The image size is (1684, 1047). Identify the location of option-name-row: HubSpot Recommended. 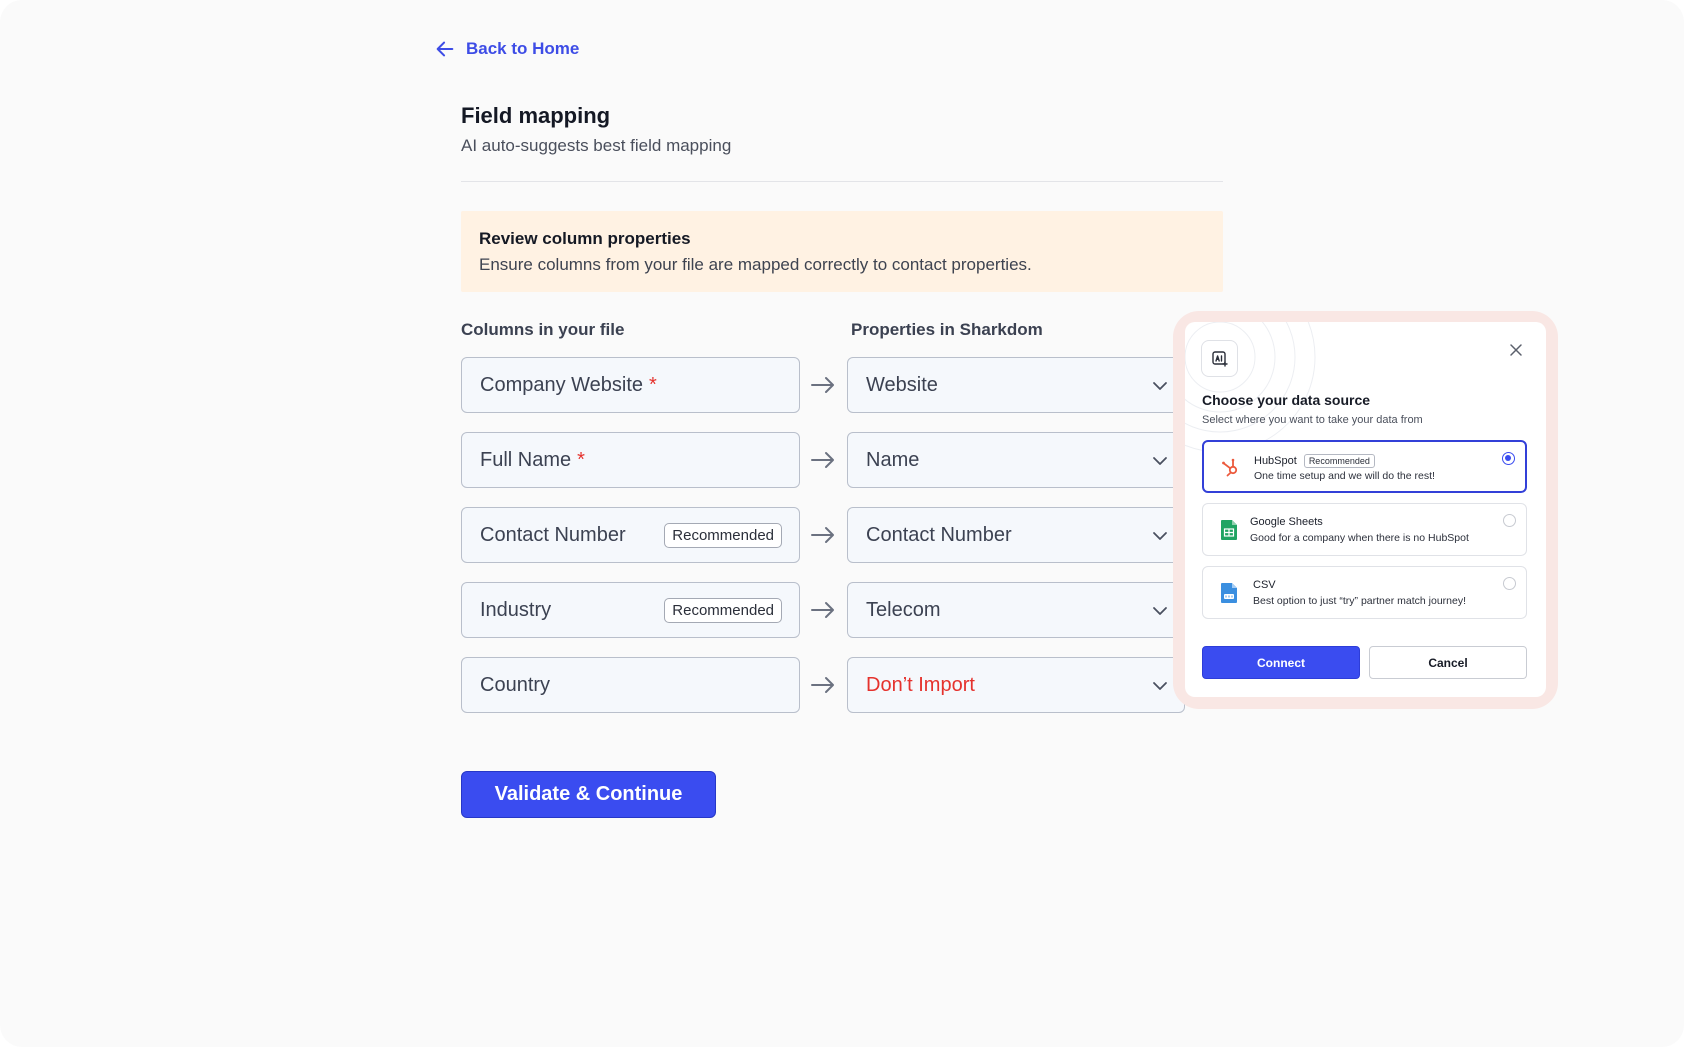
(1314, 461).